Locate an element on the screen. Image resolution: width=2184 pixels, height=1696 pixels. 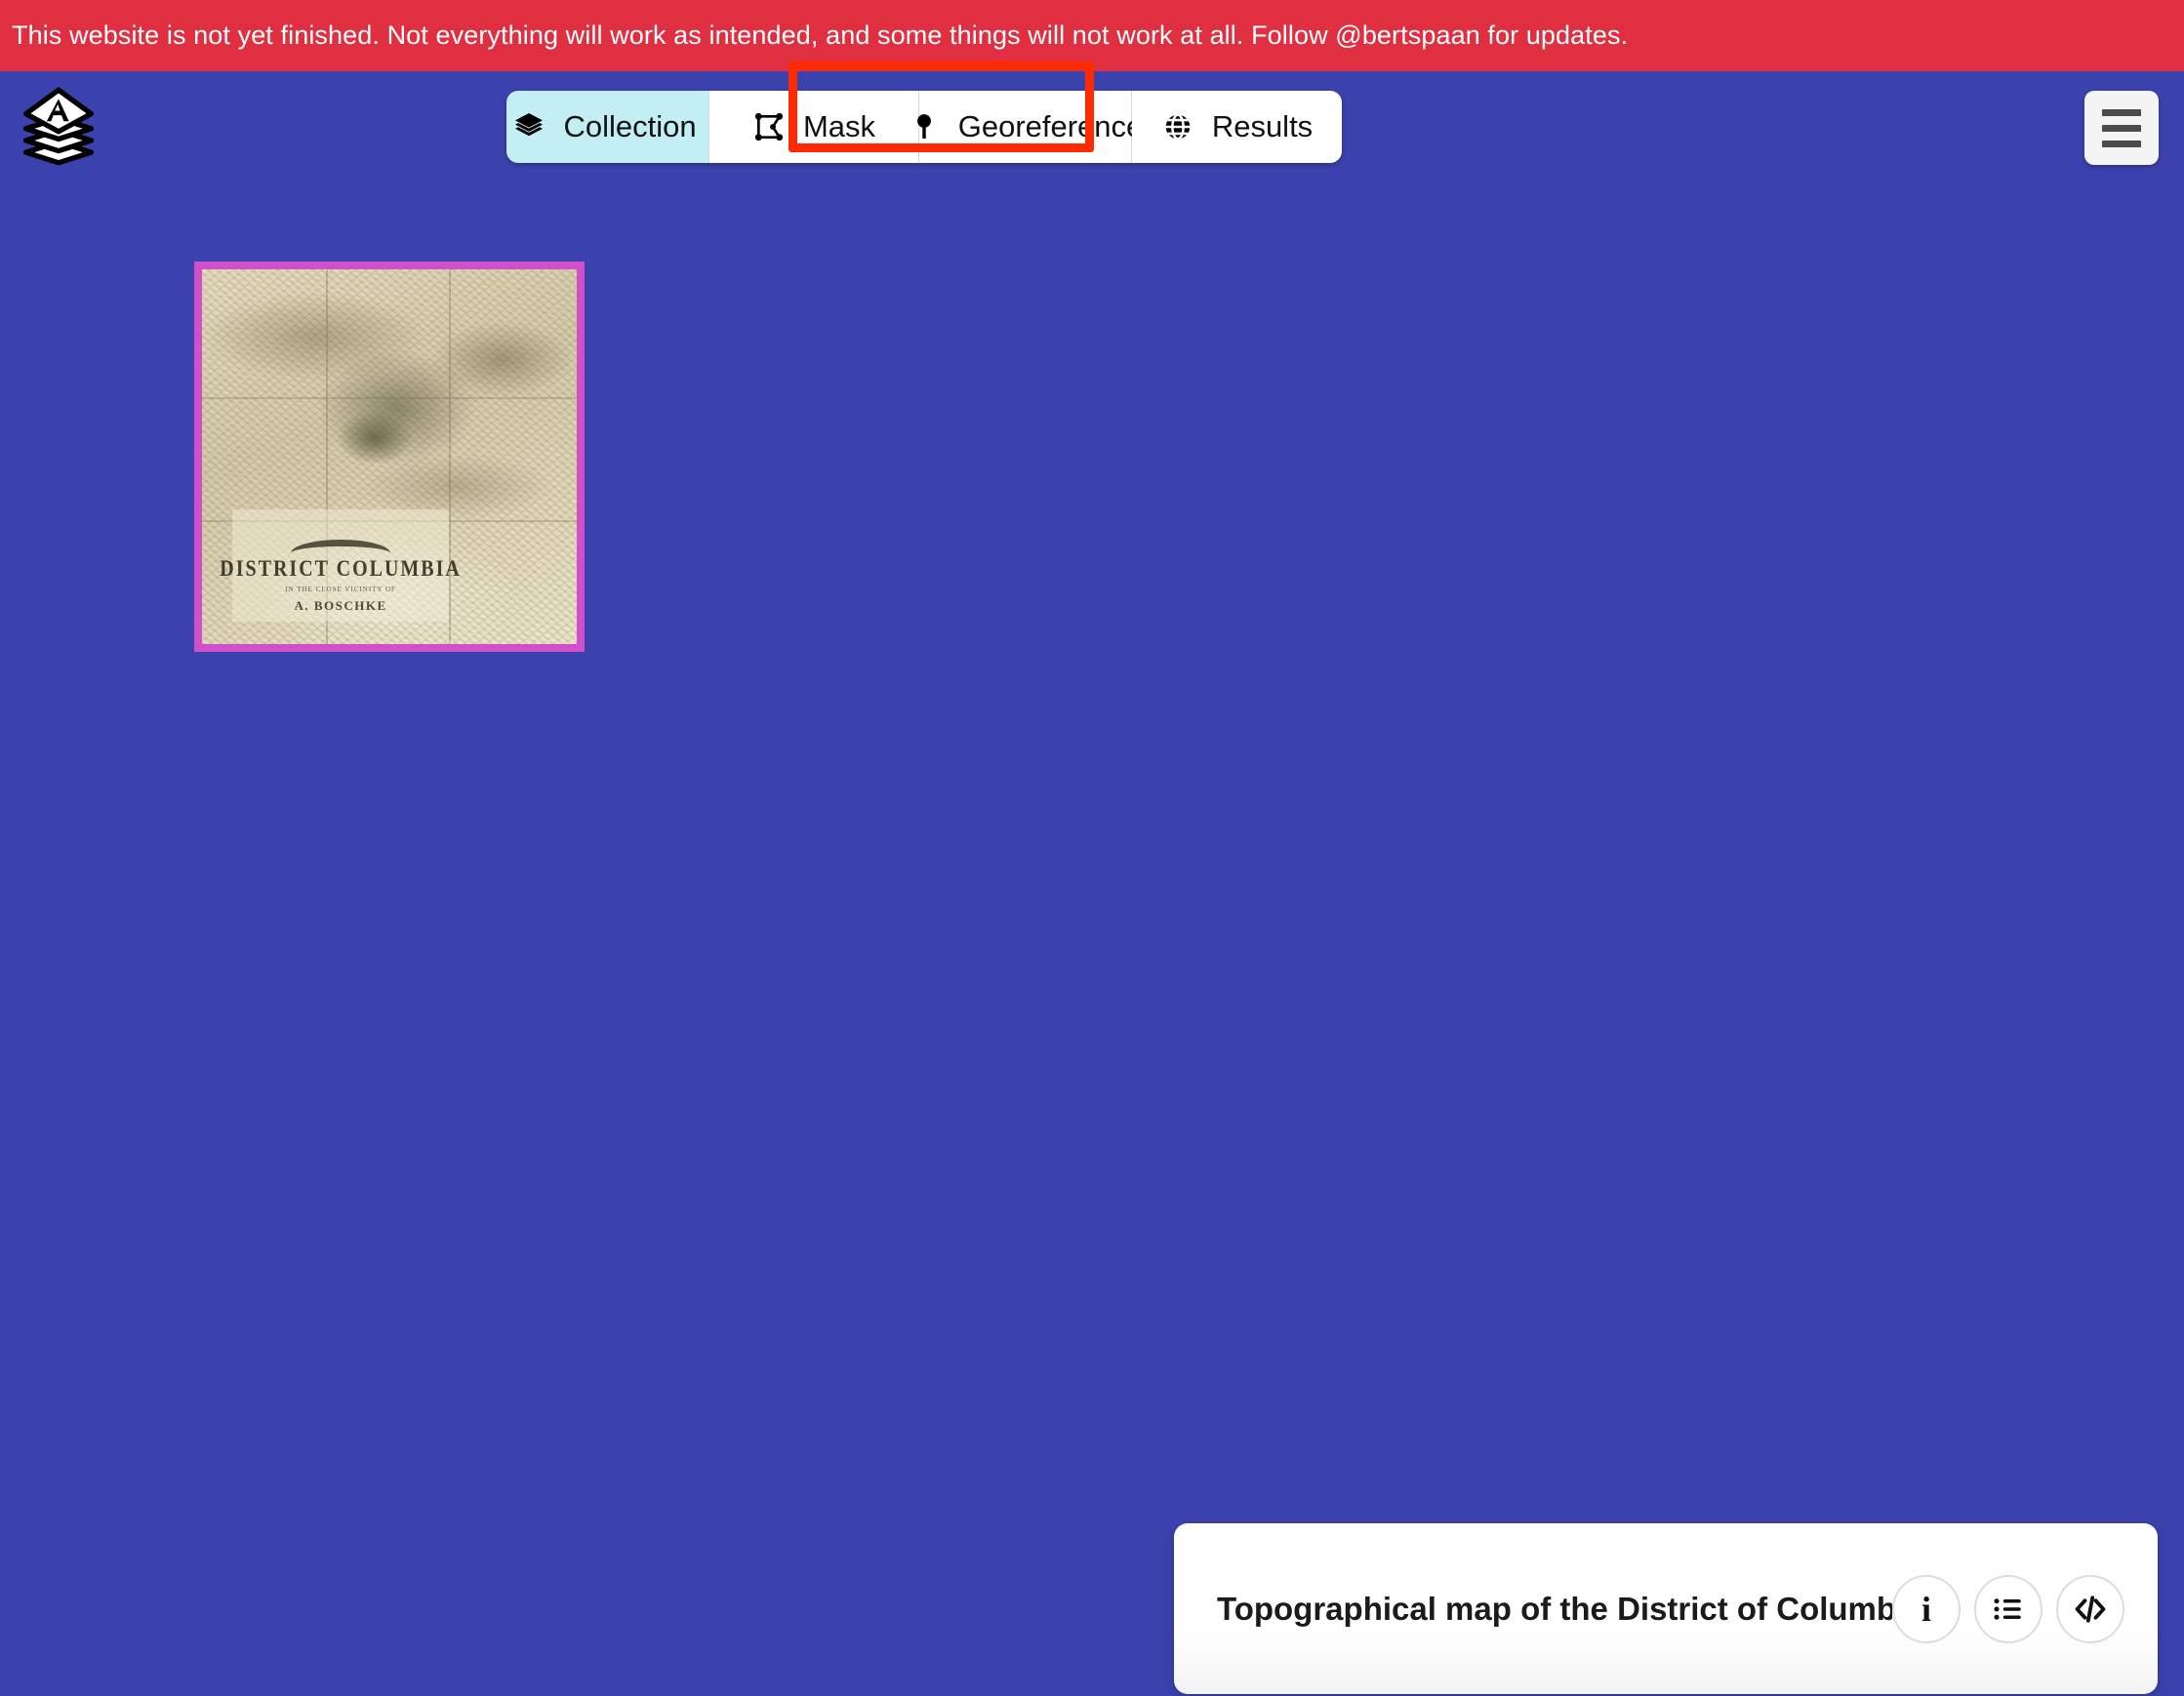
pin-icon is located at coordinates (924, 126).